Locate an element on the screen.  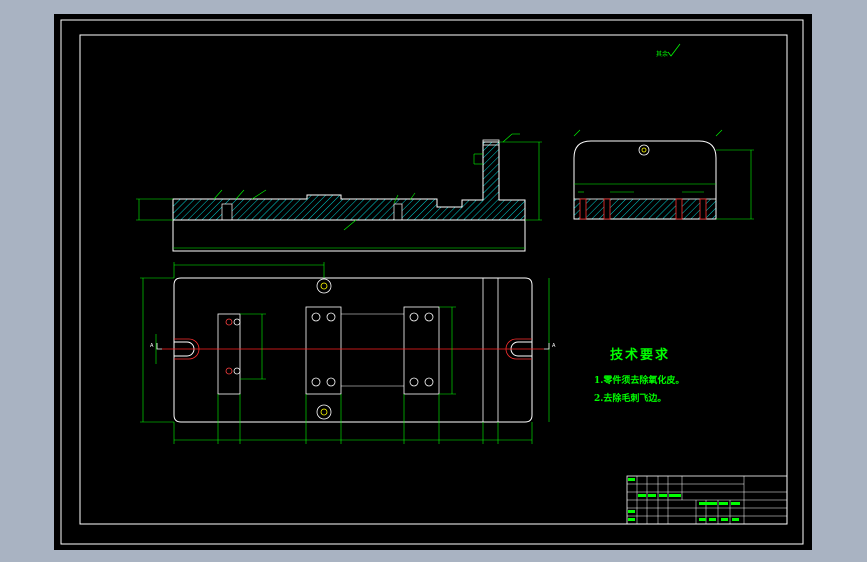
side-view is located at coordinates (663, 174).